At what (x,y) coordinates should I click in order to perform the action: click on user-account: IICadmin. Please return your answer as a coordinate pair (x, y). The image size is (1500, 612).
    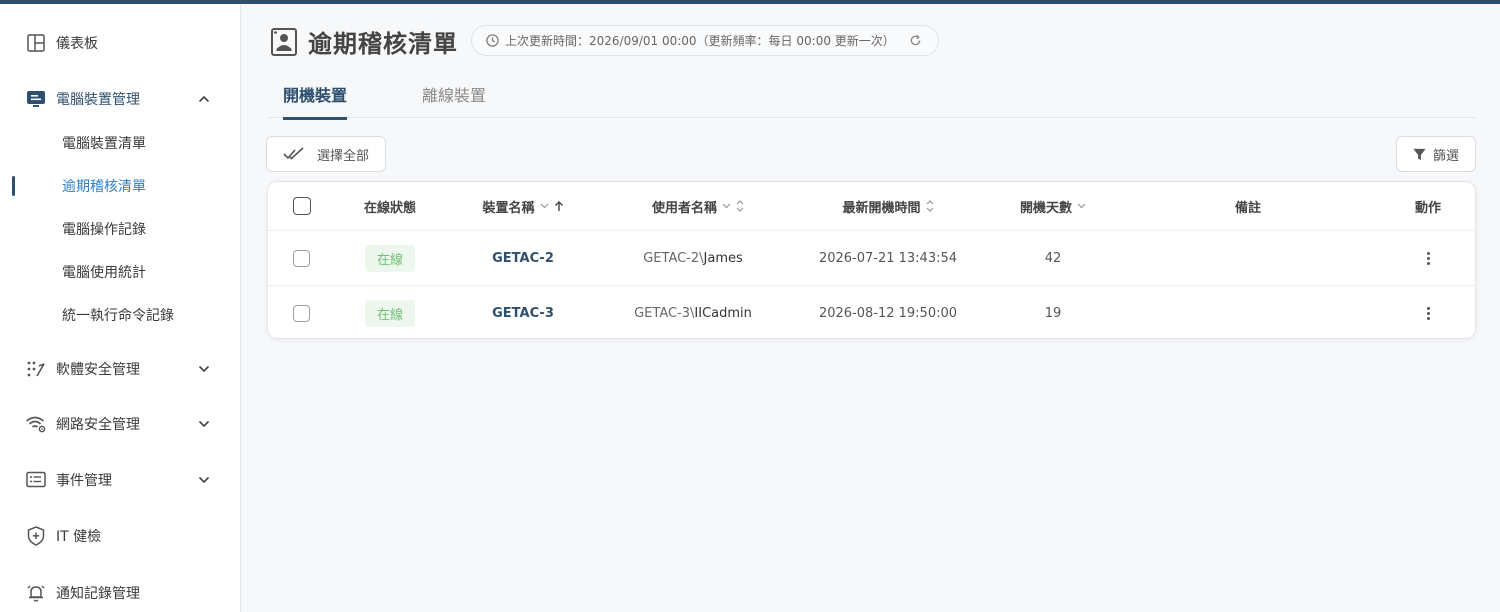
    Looking at the image, I should click on (723, 313).